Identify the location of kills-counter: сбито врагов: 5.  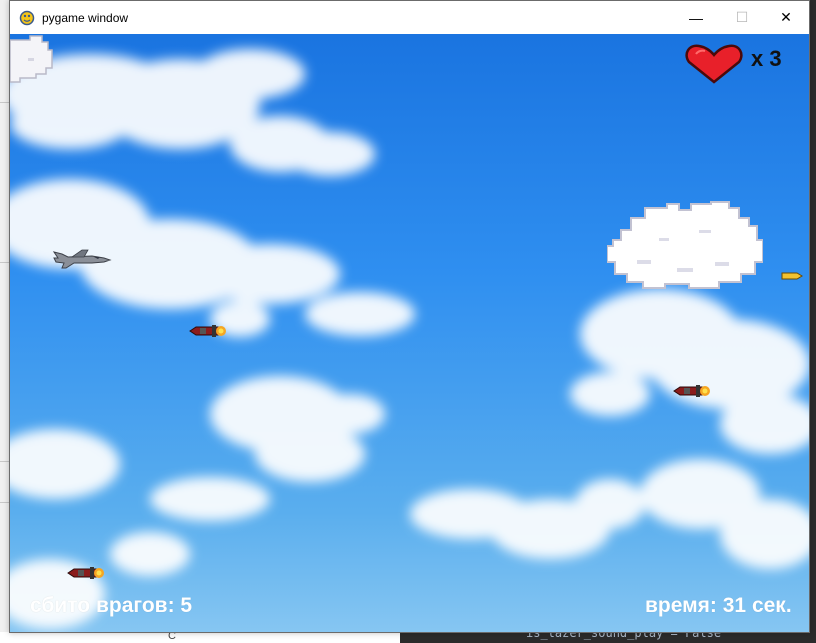
(111, 605).